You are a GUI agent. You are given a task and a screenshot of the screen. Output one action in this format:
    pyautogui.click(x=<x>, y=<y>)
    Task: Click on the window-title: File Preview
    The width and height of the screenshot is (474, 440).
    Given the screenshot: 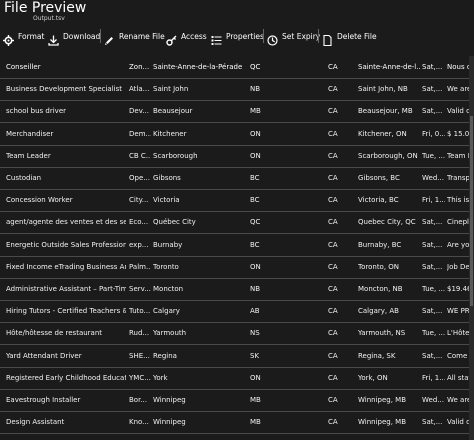 What is the action you would take?
    pyautogui.click(x=45, y=8)
    